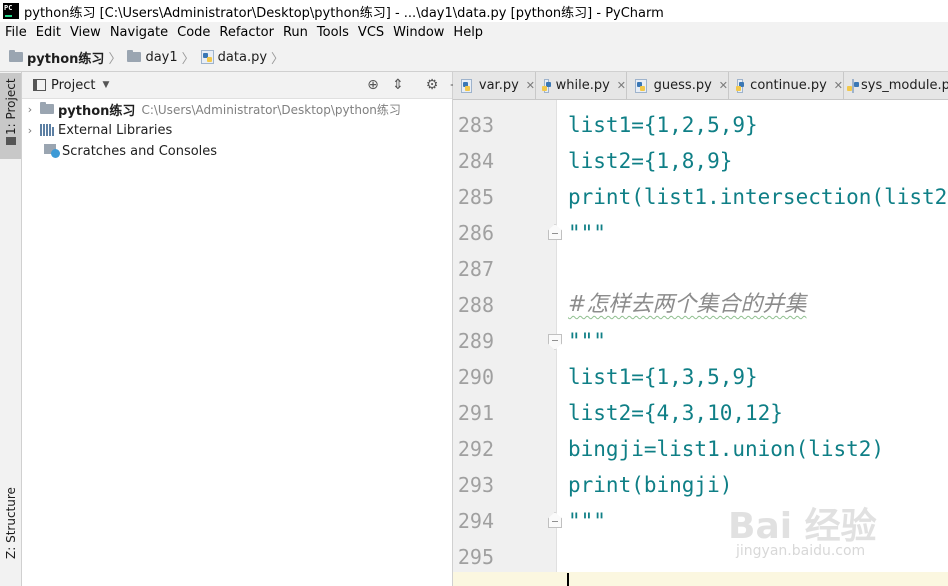  What do you see at coordinates (475, 269) in the screenshot?
I see `line-number: 287` at bounding box center [475, 269].